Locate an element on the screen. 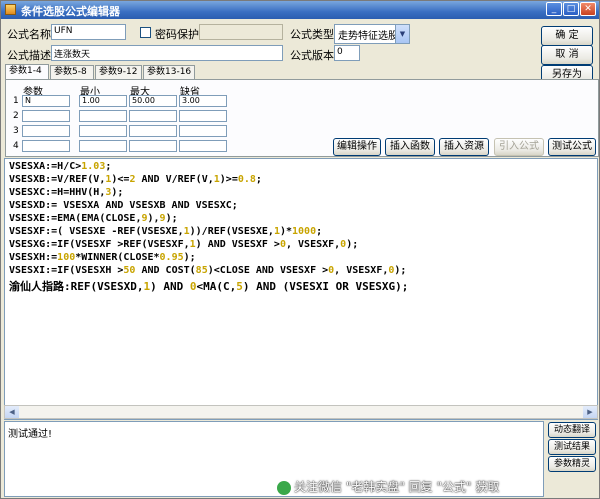 This screenshot has height=499, width=600. row-number: 3 is located at coordinates (16, 131).